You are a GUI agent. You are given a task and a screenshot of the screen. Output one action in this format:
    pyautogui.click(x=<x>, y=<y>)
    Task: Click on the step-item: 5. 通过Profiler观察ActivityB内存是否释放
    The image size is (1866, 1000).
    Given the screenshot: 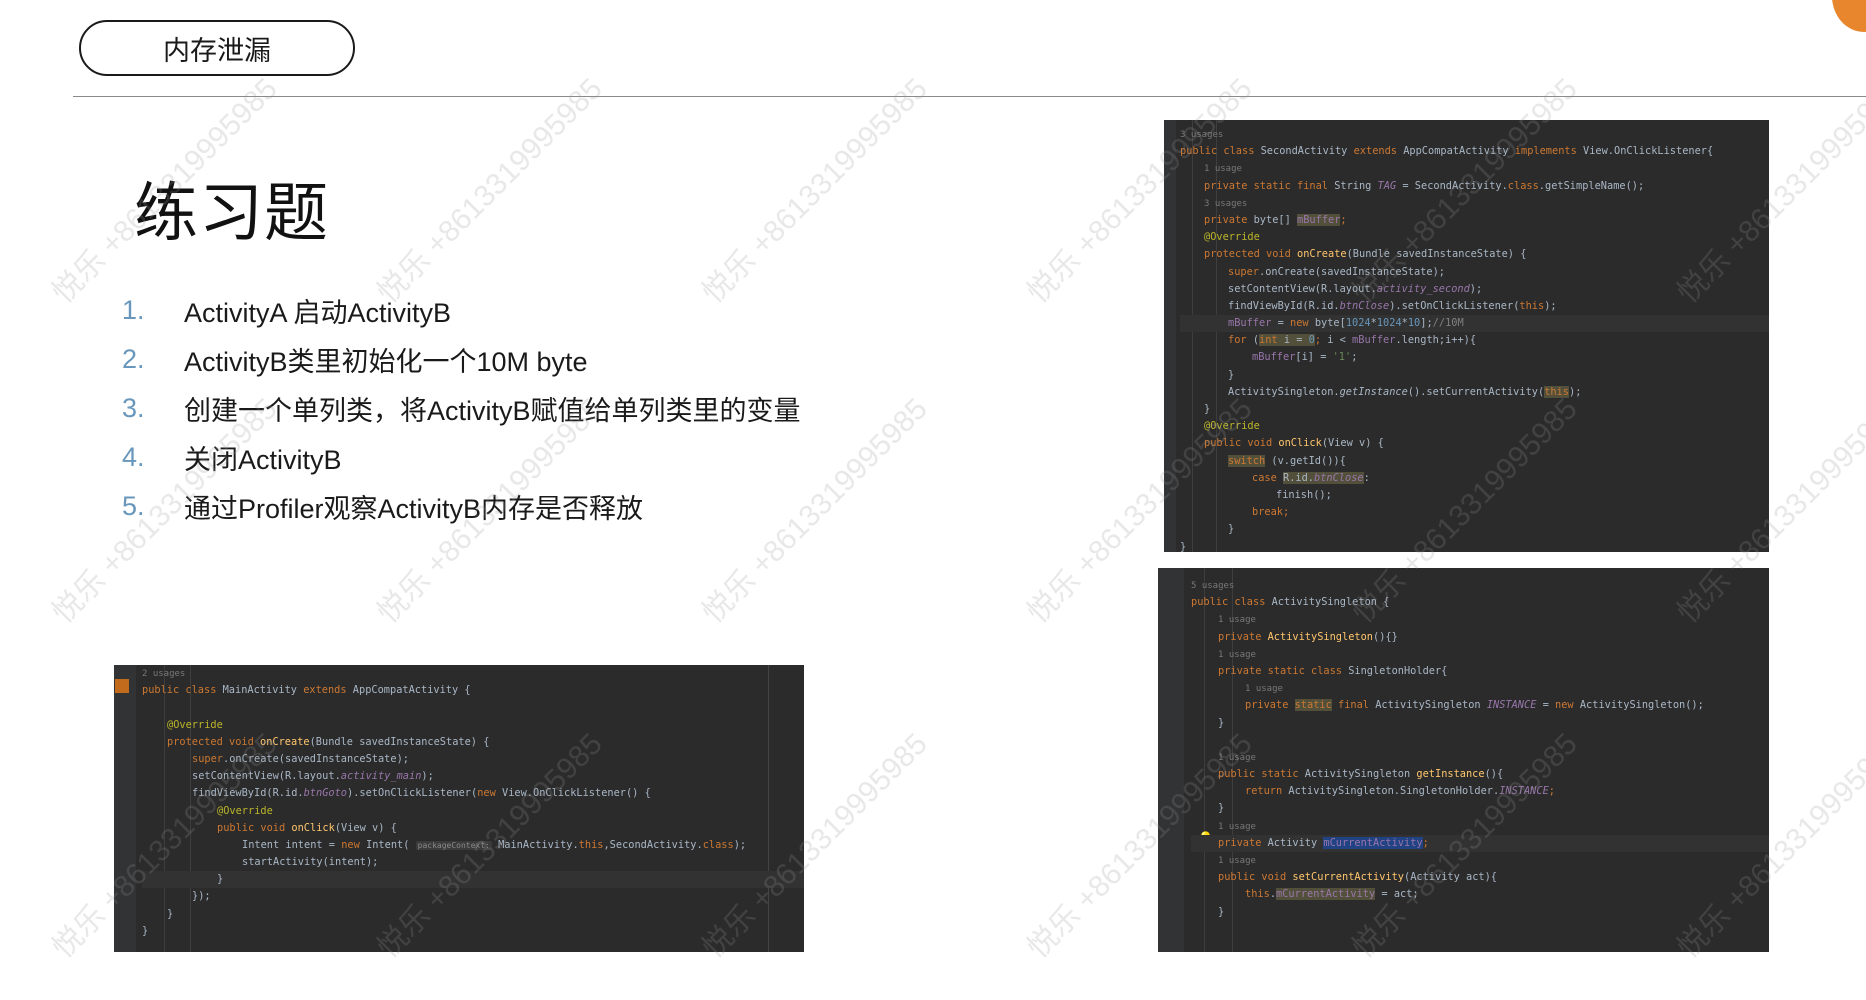 What is the action you would take?
    pyautogui.click(x=461, y=506)
    